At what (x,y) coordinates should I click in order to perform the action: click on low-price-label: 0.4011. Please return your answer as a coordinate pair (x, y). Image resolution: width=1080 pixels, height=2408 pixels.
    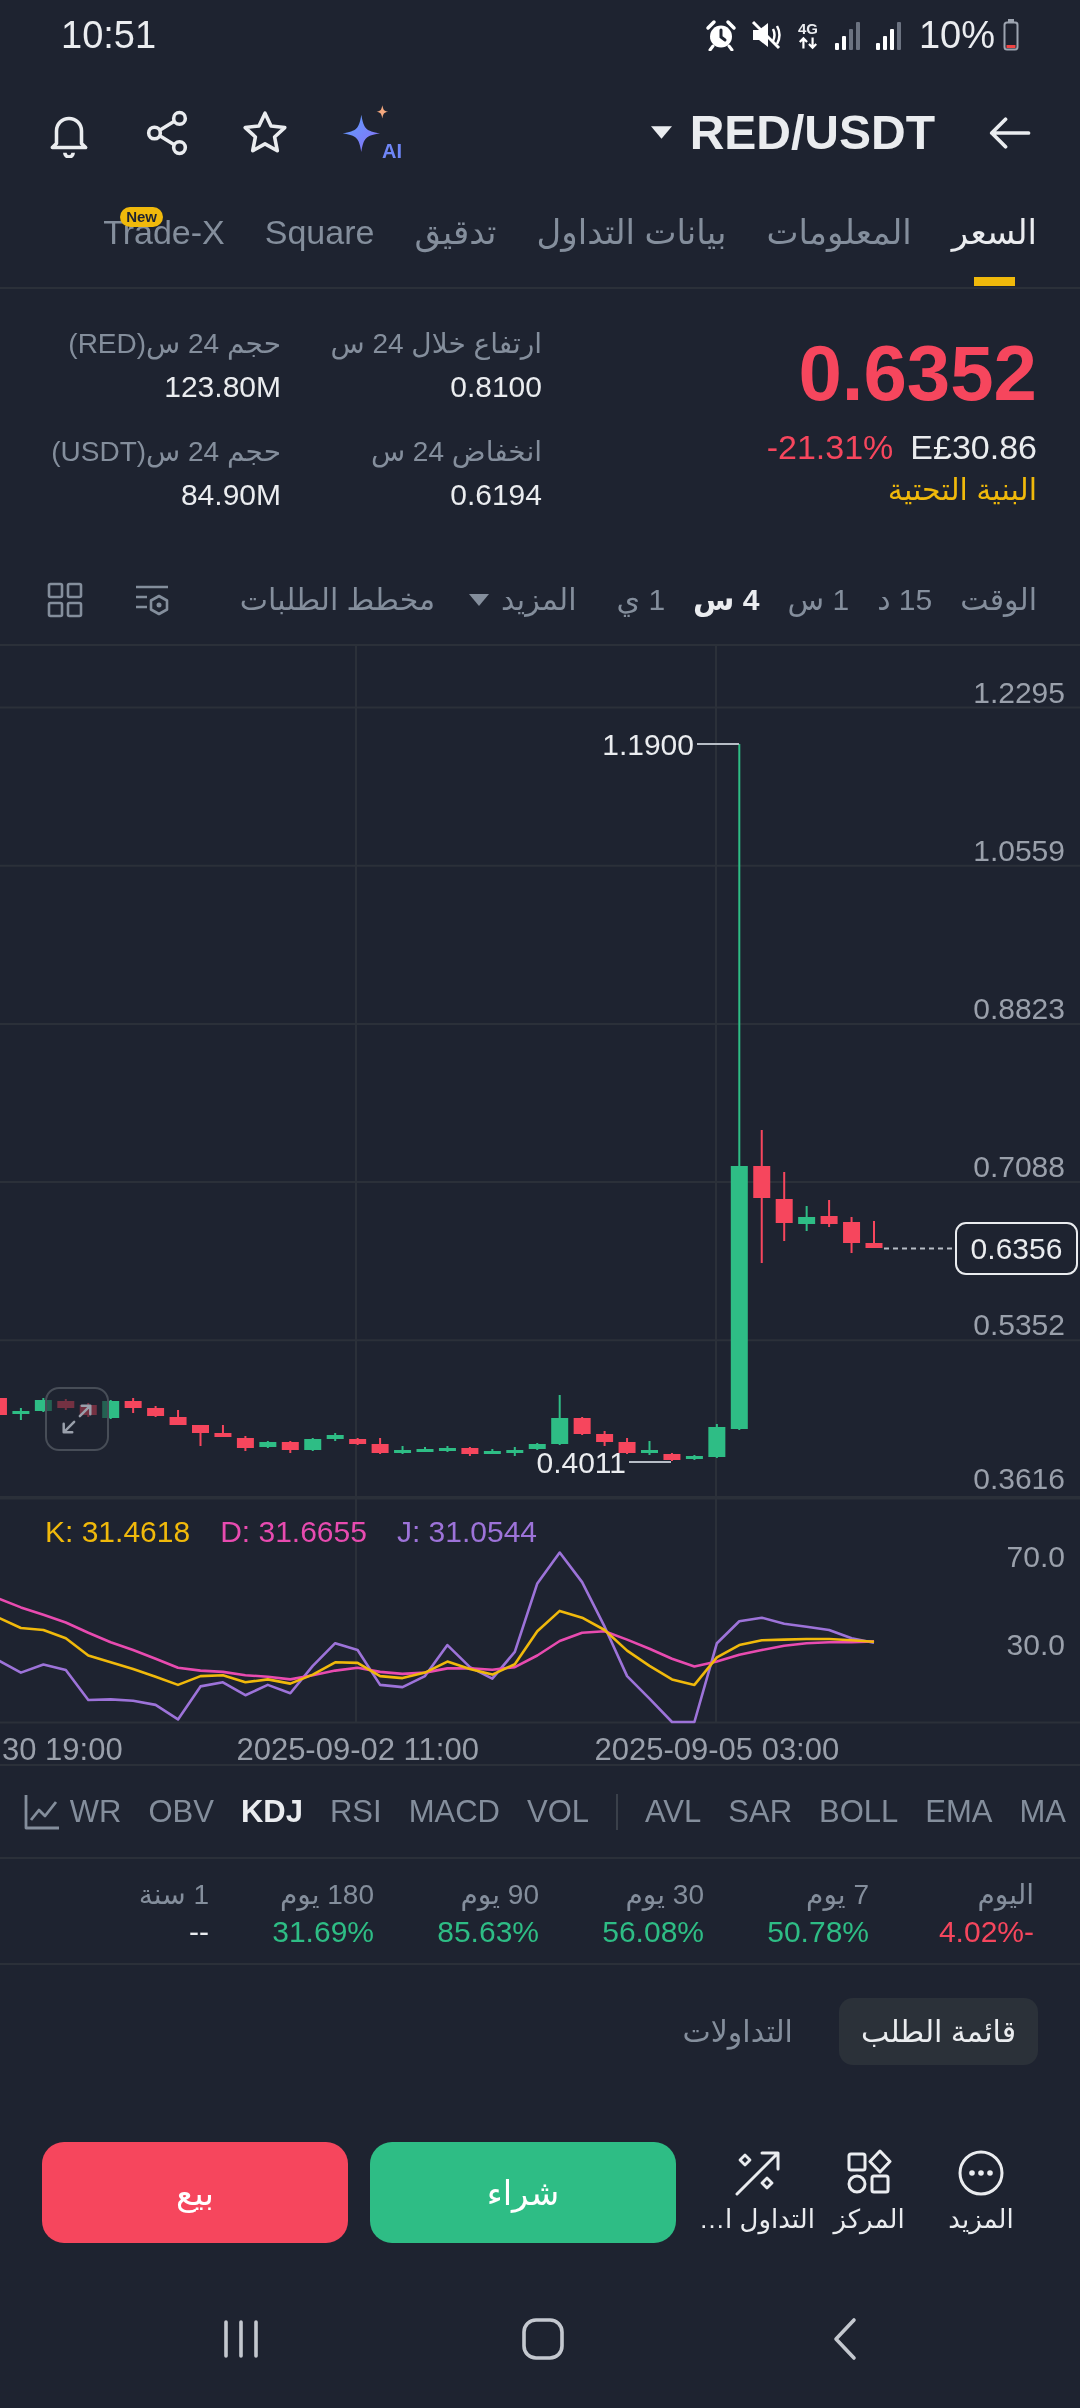
    Looking at the image, I should click on (581, 1462).